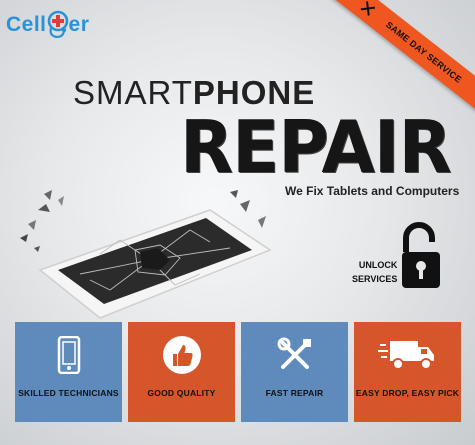 The width and height of the screenshot is (475, 445). Describe the element at coordinates (378, 265) in the screenshot. I see `unlock-line1: UNLOCK` at that location.